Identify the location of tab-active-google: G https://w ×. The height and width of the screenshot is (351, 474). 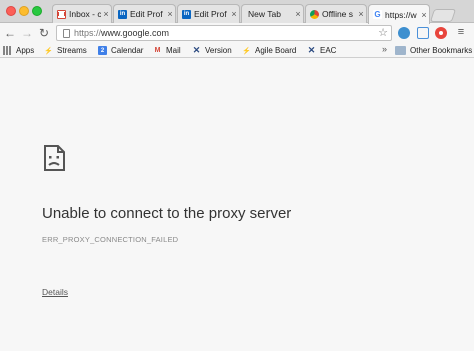
(399, 14).